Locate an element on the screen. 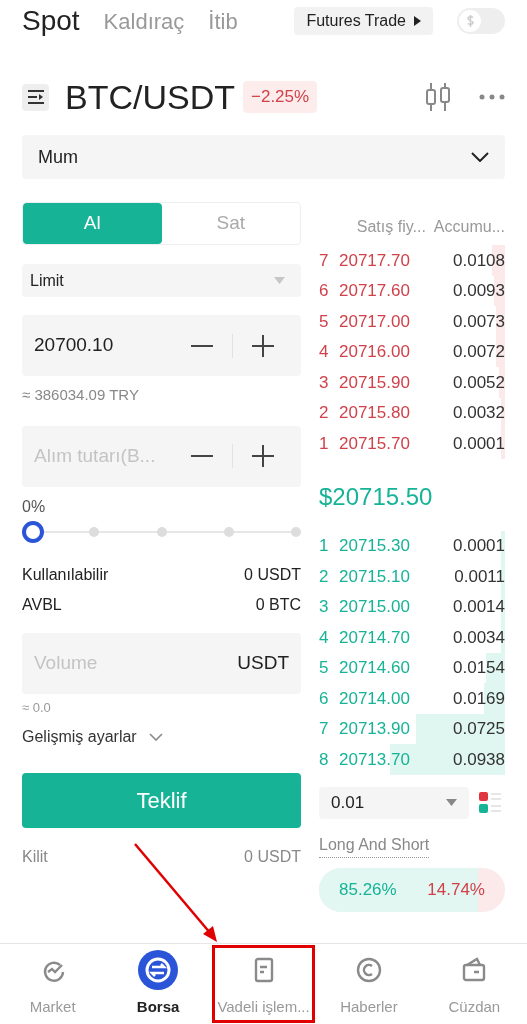 Image resolution: width=527 pixels, height=1024 pixels. price-cell-text: 20716.00 is located at coordinates (374, 352).